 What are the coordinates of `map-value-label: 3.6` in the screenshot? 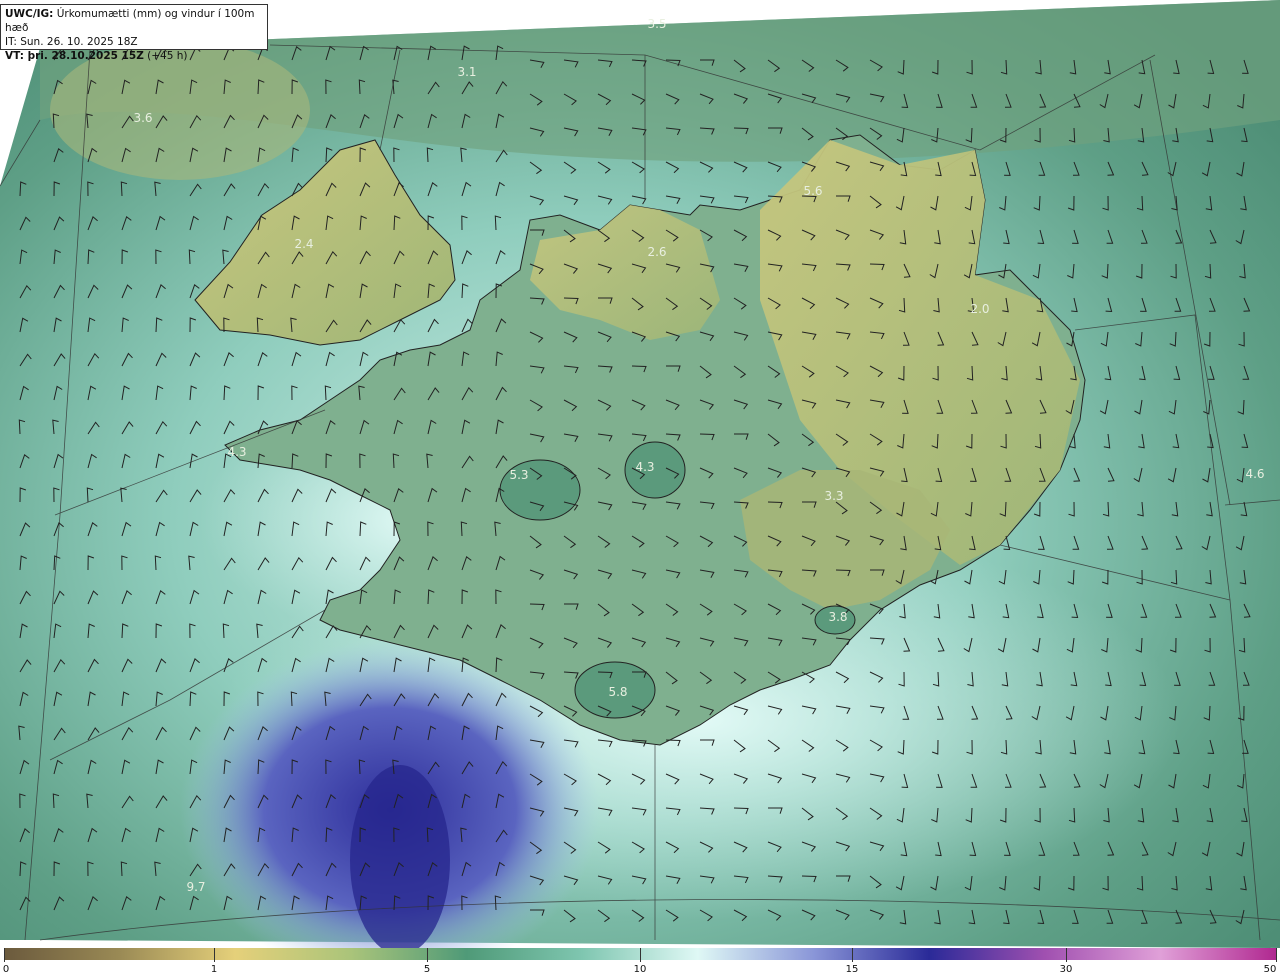 It's located at (142, 118).